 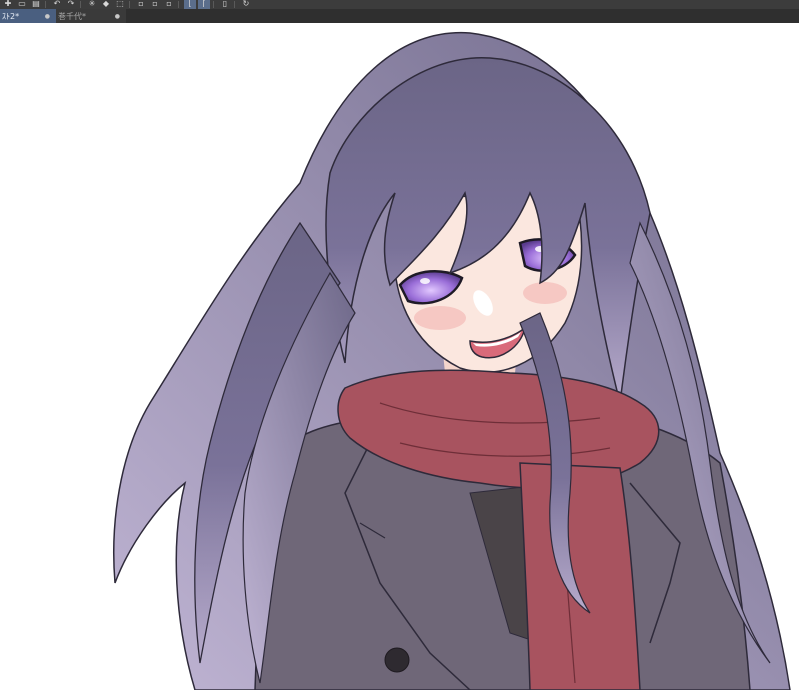 I want to click on document-tabbar: ｽﾄ2* ● 巻千代* ●, so click(x=399, y=16).